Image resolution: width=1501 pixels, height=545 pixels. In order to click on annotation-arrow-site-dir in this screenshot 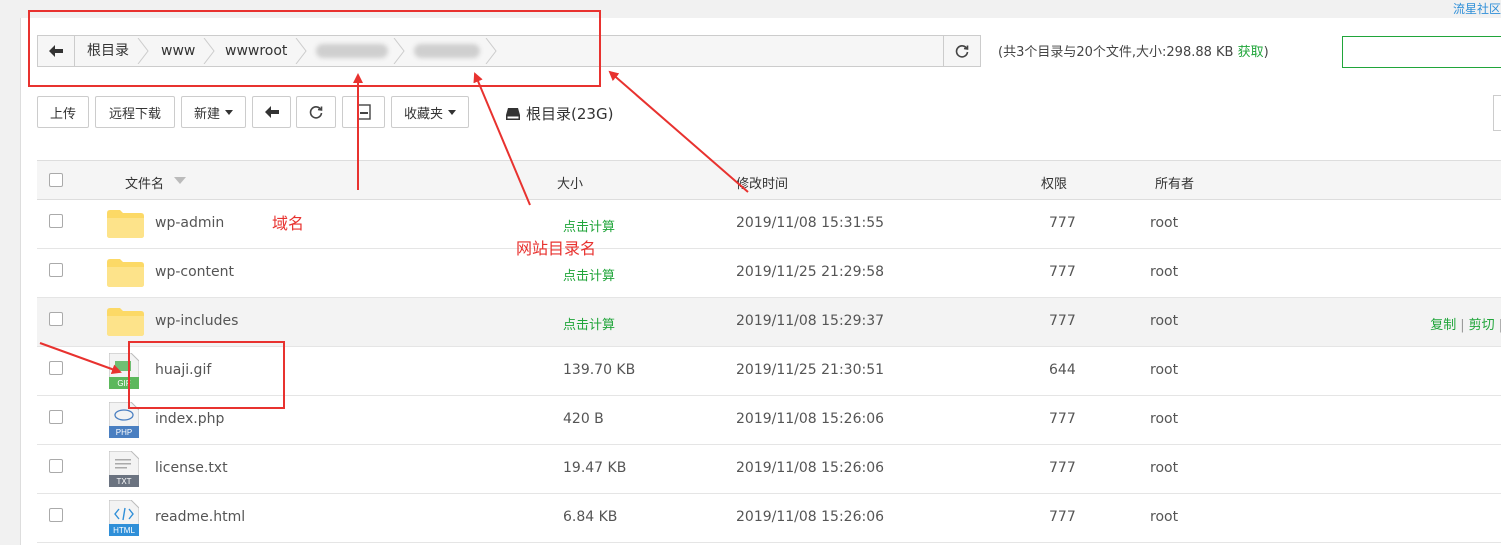, I will do `click(502, 139)`.